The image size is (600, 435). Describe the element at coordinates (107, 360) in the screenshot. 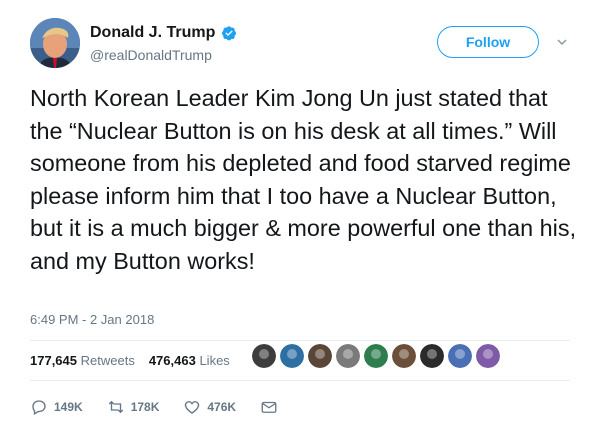

I see `retweets-label: Retweets` at that location.